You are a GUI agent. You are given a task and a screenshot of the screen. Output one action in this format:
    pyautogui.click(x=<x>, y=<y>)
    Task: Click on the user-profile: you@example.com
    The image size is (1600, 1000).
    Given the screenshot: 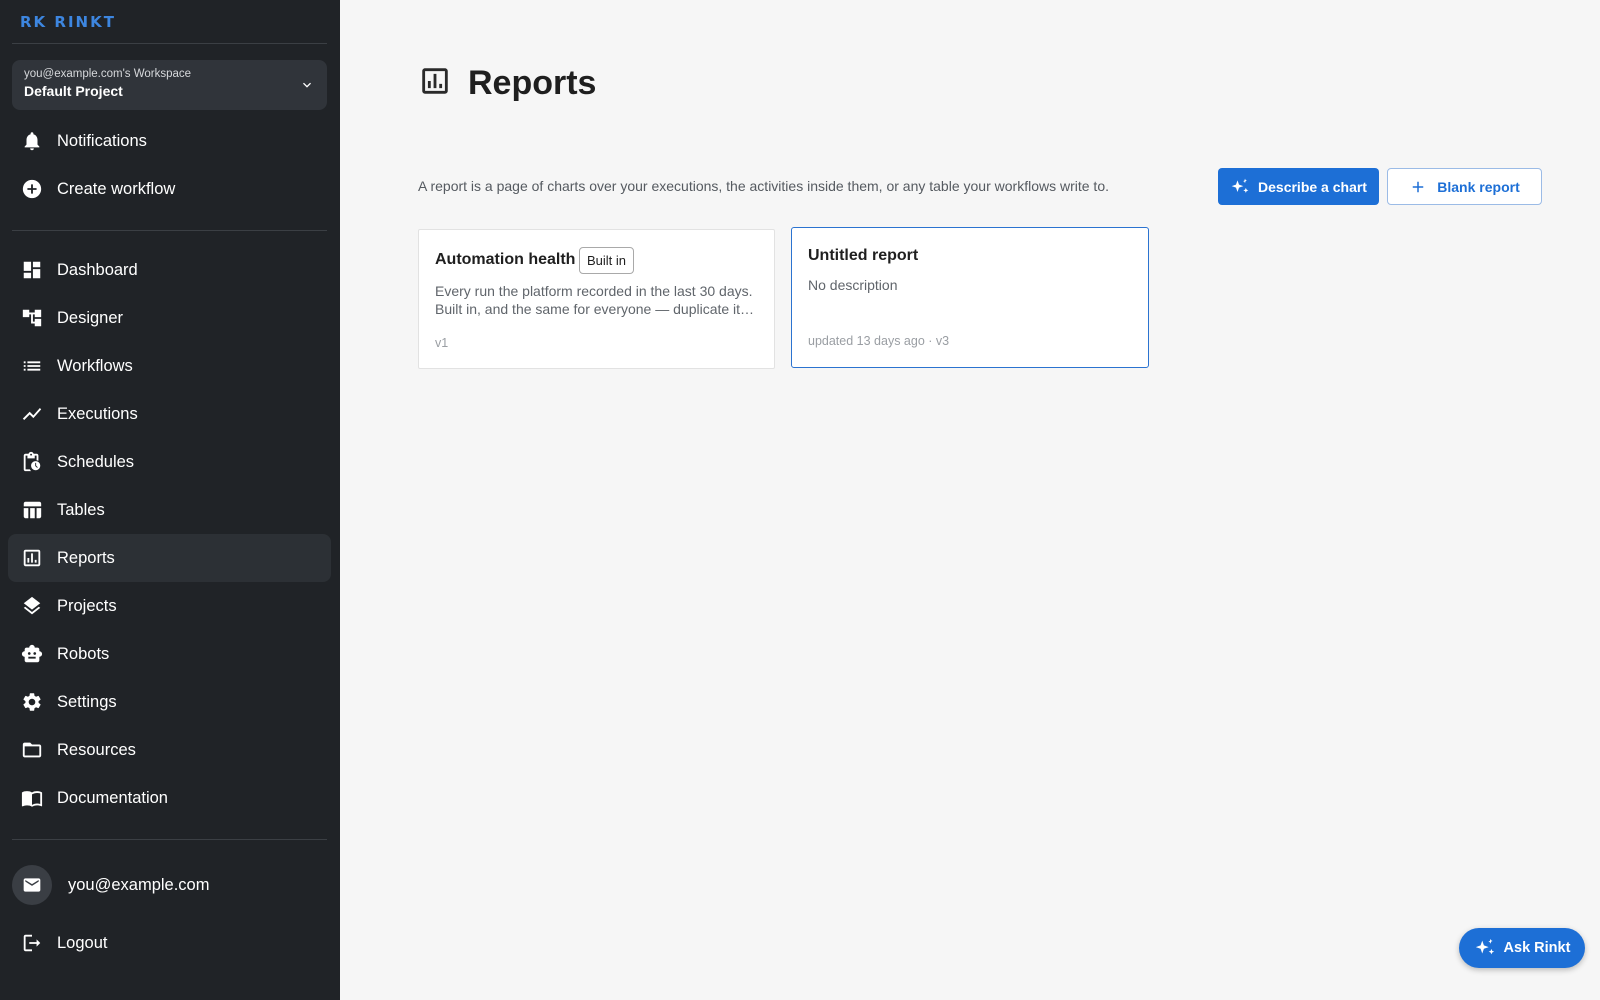 What is the action you would take?
    pyautogui.click(x=110, y=885)
    